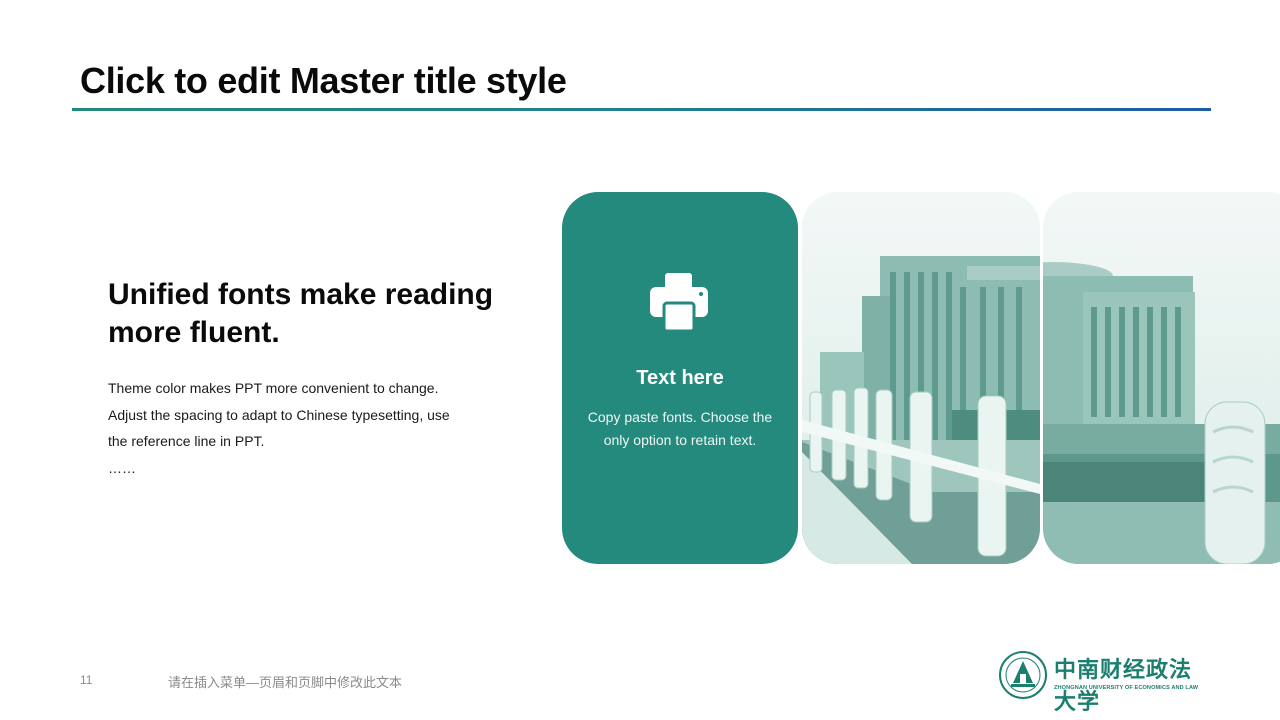 The image size is (1280, 720). Describe the element at coordinates (301, 313) in the screenshot. I see `section-heading: Unified fonts make reading more fluent.` at that location.